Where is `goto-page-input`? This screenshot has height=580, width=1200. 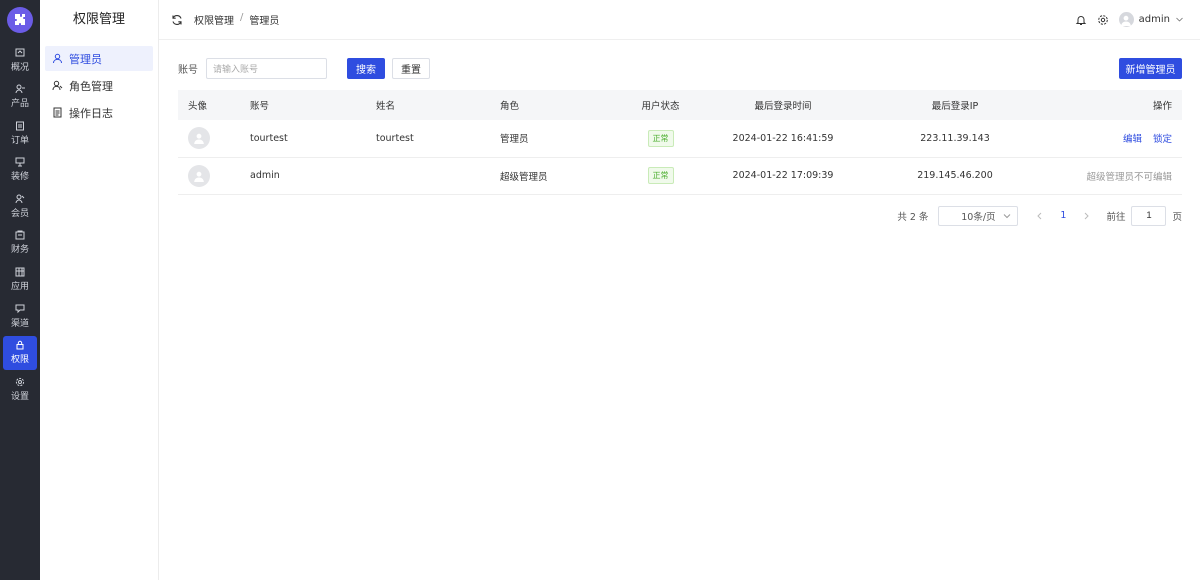
goto-page-input is located at coordinates (1149, 215).